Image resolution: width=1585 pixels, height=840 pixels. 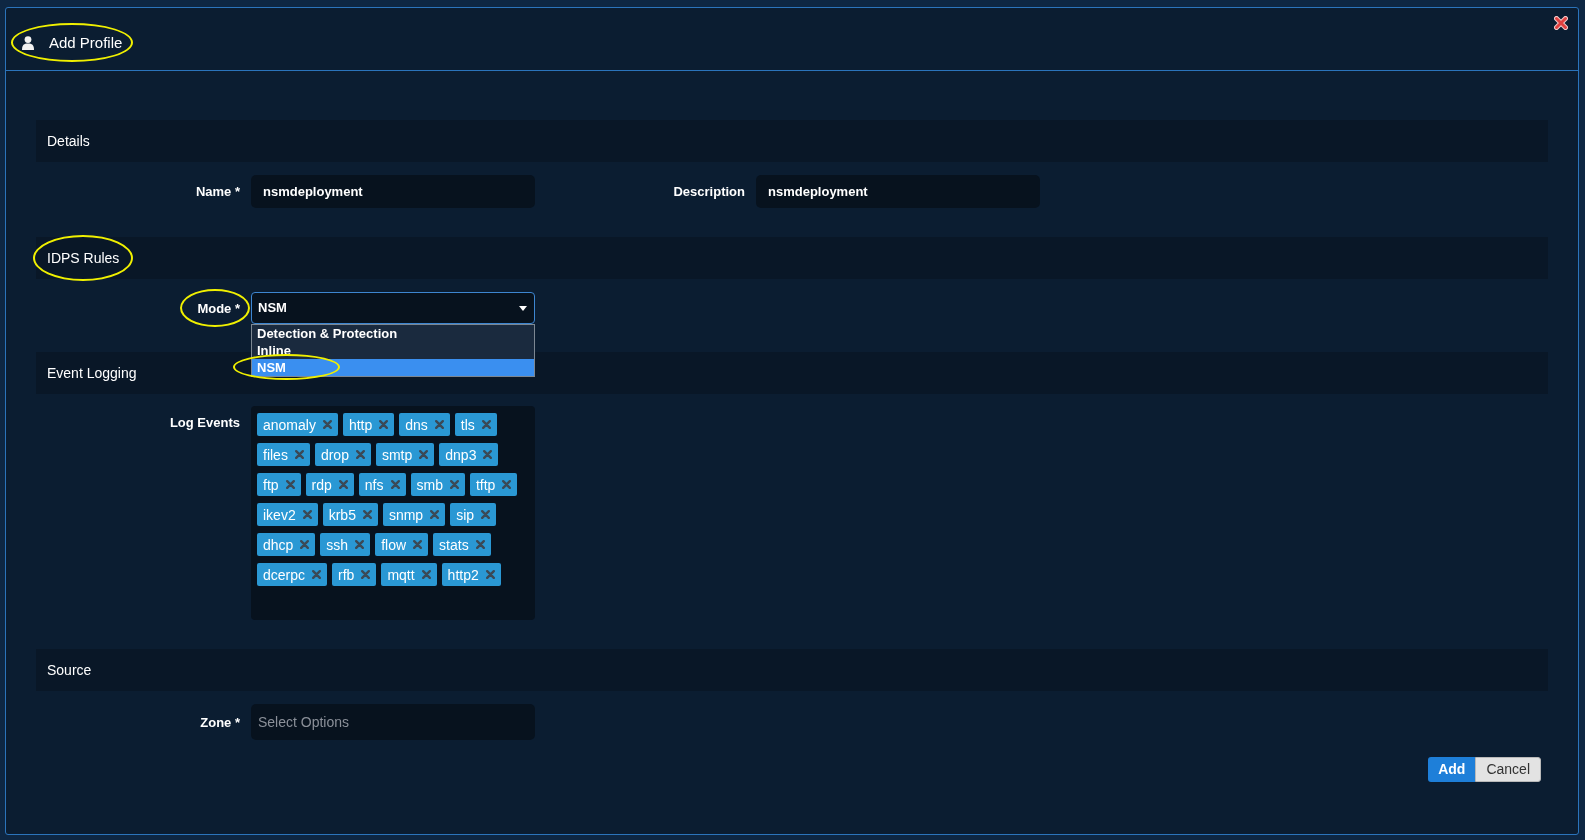 I want to click on event-tag: smtp, so click(x=405, y=454).